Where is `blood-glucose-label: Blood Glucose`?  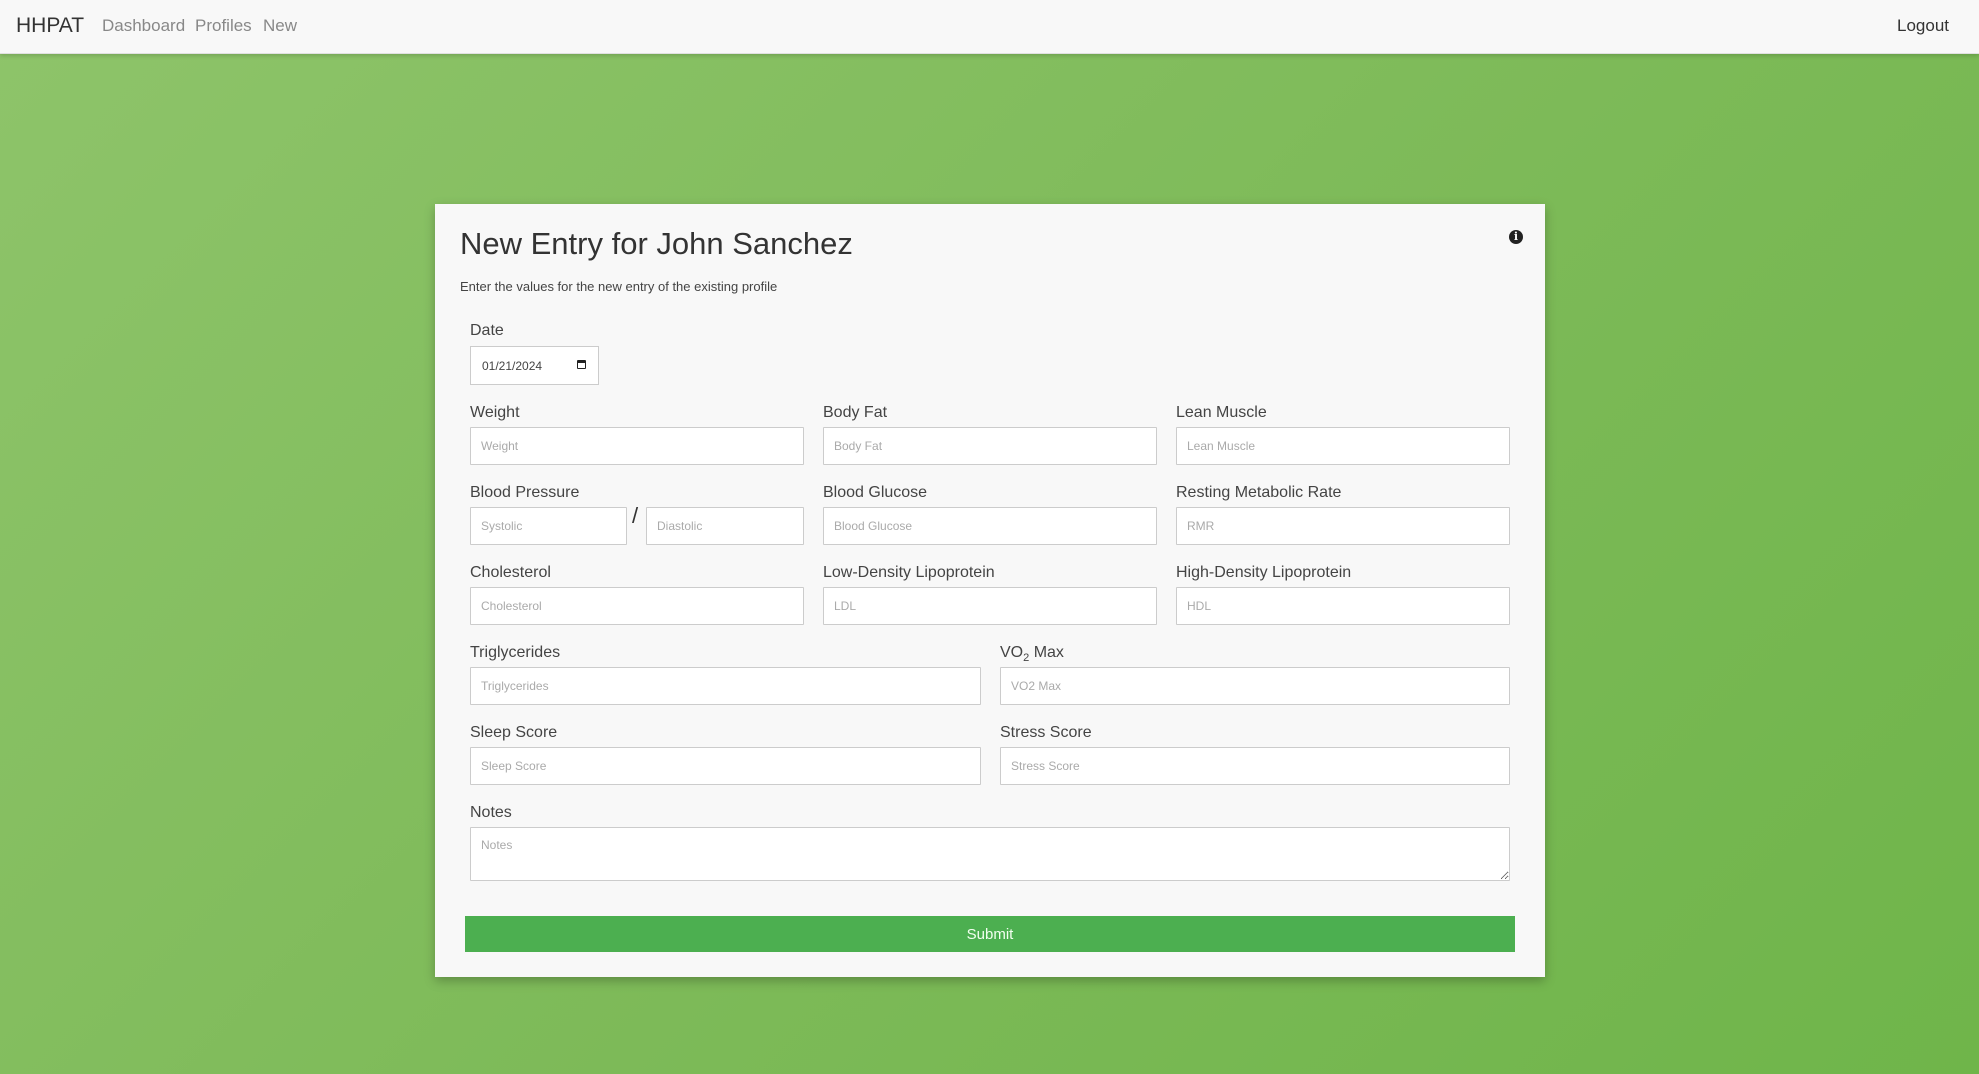 blood-glucose-label: Blood Glucose is located at coordinates (875, 492).